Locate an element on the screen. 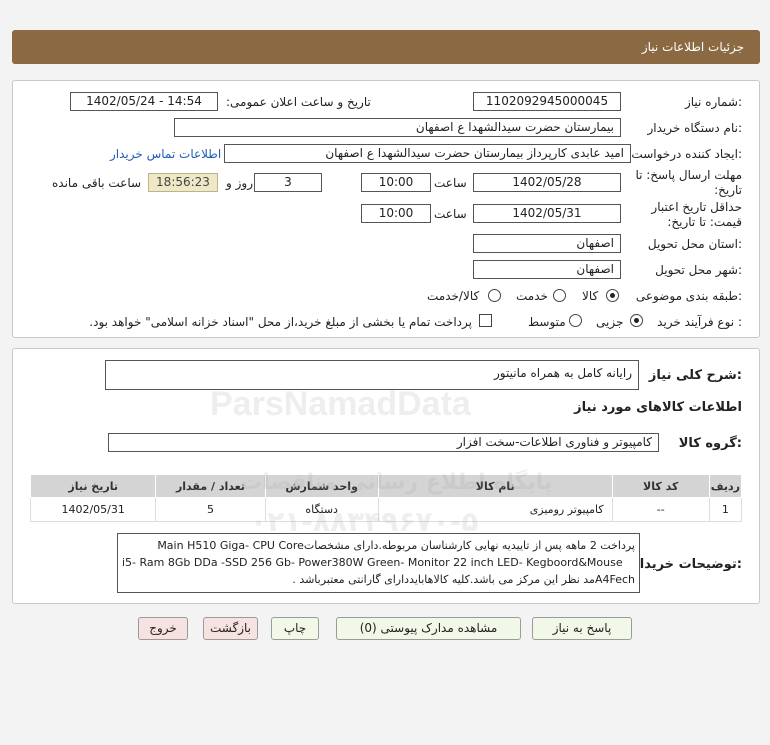 The image size is (770, 745). goods-group-field: کامپیوتر و فناوری اطلاعات-سخت افزار is located at coordinates (383, 442).